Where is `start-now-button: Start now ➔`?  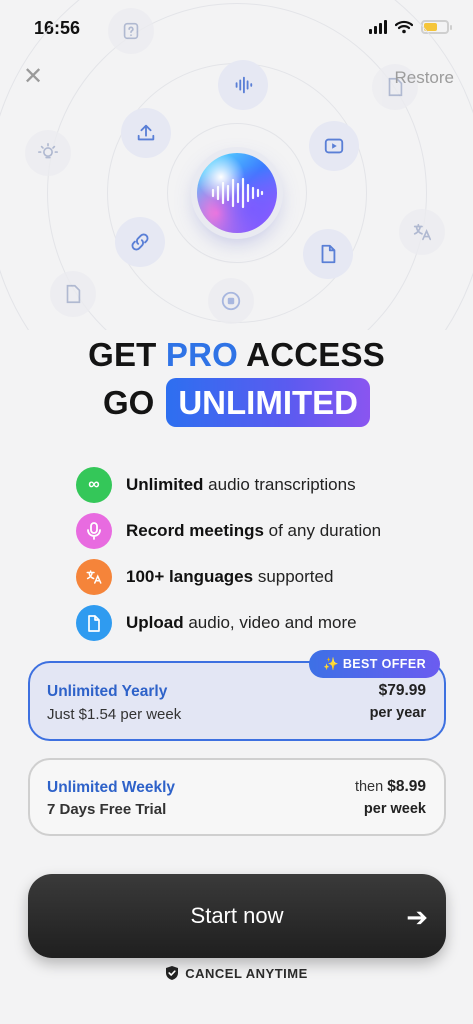
start-now-button: Start now ➔ is located at coordinates (237, 916).